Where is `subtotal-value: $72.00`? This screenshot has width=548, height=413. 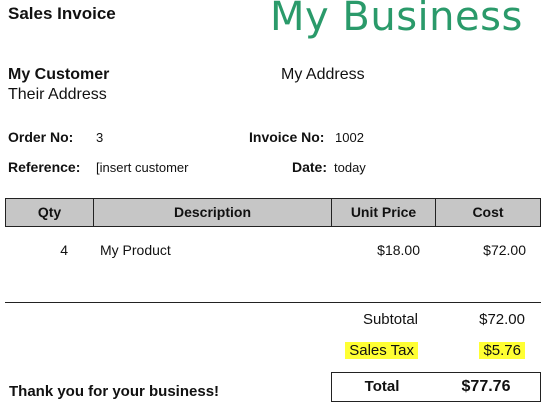
subtotal-value: $72.00 is located at coordinates (502, 319).